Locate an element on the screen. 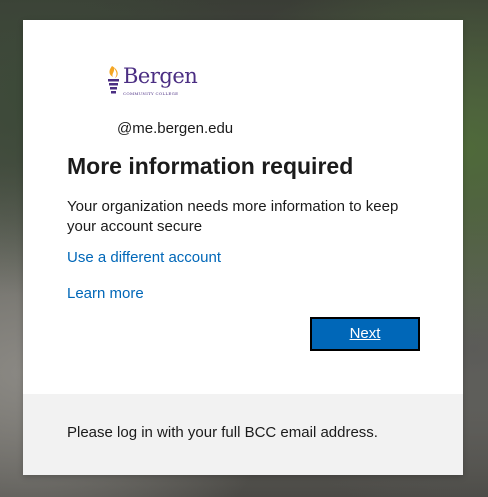 The width and height of the screenshot is (488, 497). bergen-logo: Bergen COMMUNITY COLLEGE is located at coordinates (150, 82).